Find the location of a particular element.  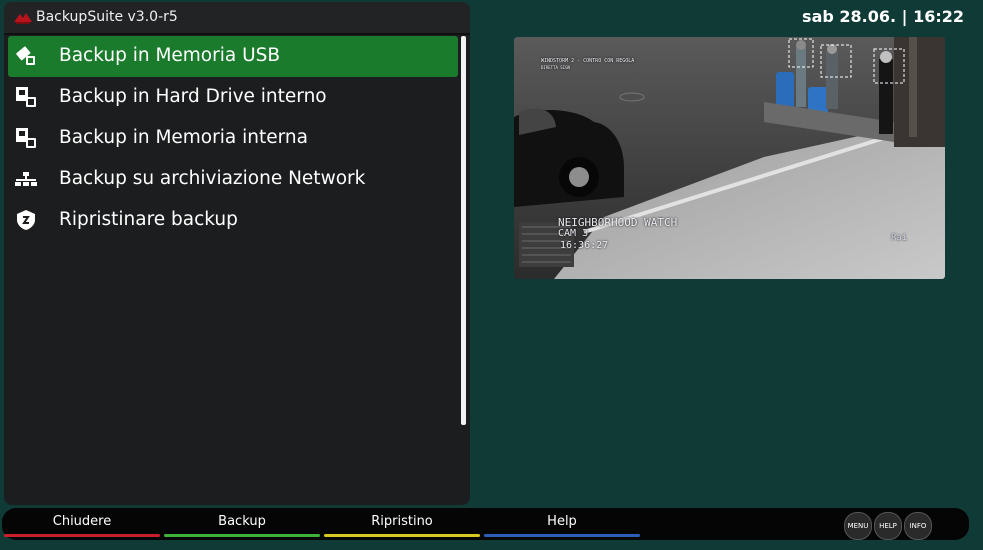

preview-top-caption: WINDSTORM 2 - CONTRO CON REGOLA is located at coordinates (588, 61).